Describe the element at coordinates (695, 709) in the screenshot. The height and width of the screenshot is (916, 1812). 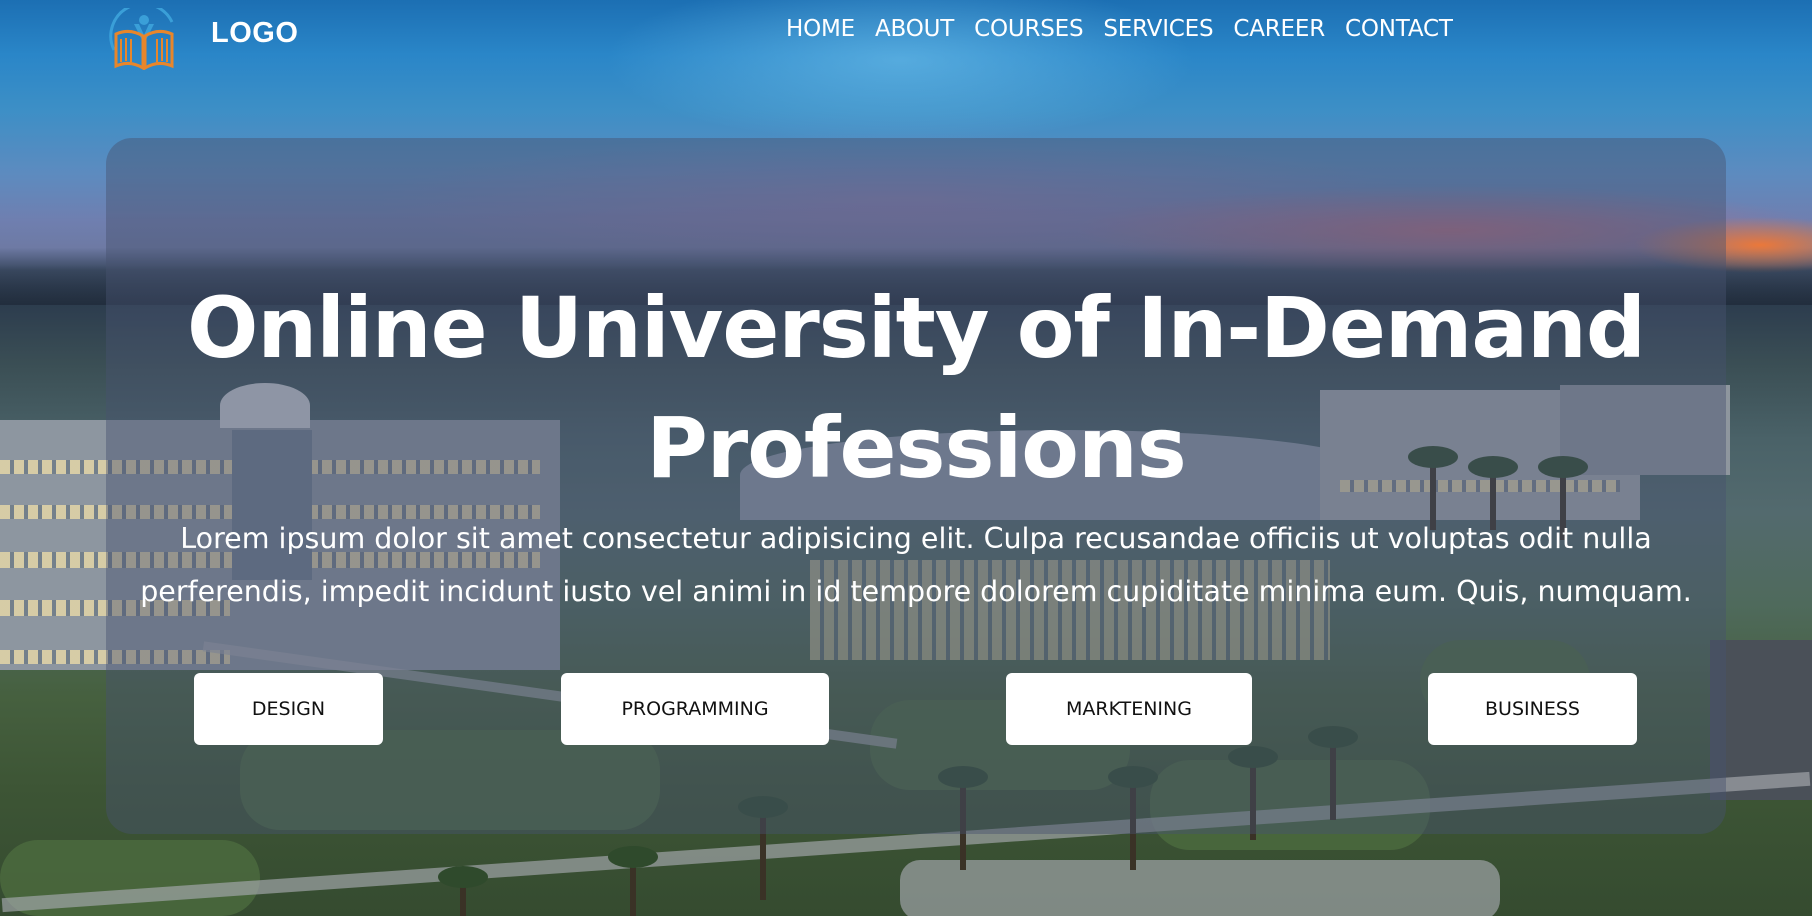
I see `programming-button: PROGRAMMING` at that location.